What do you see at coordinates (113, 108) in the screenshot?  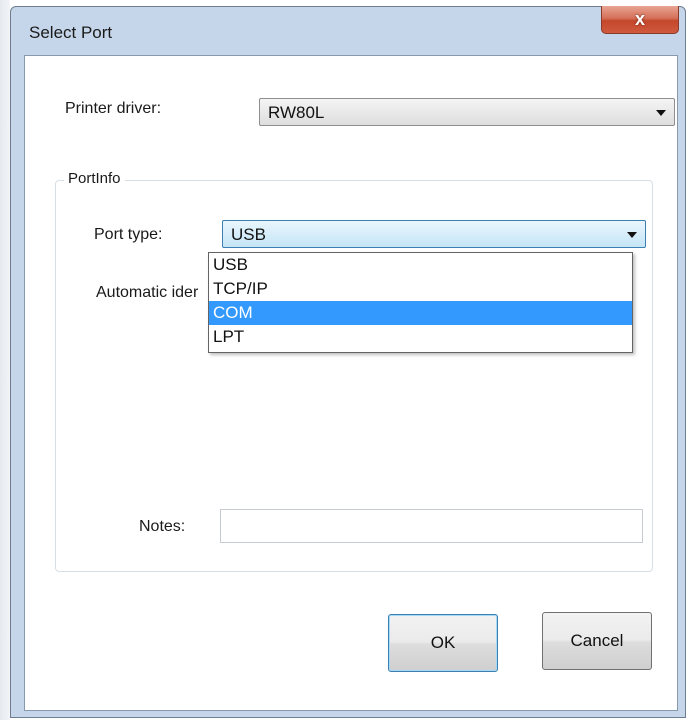 I see `printer-driver-label: Printer driver:` at bounding box center [113, 108].